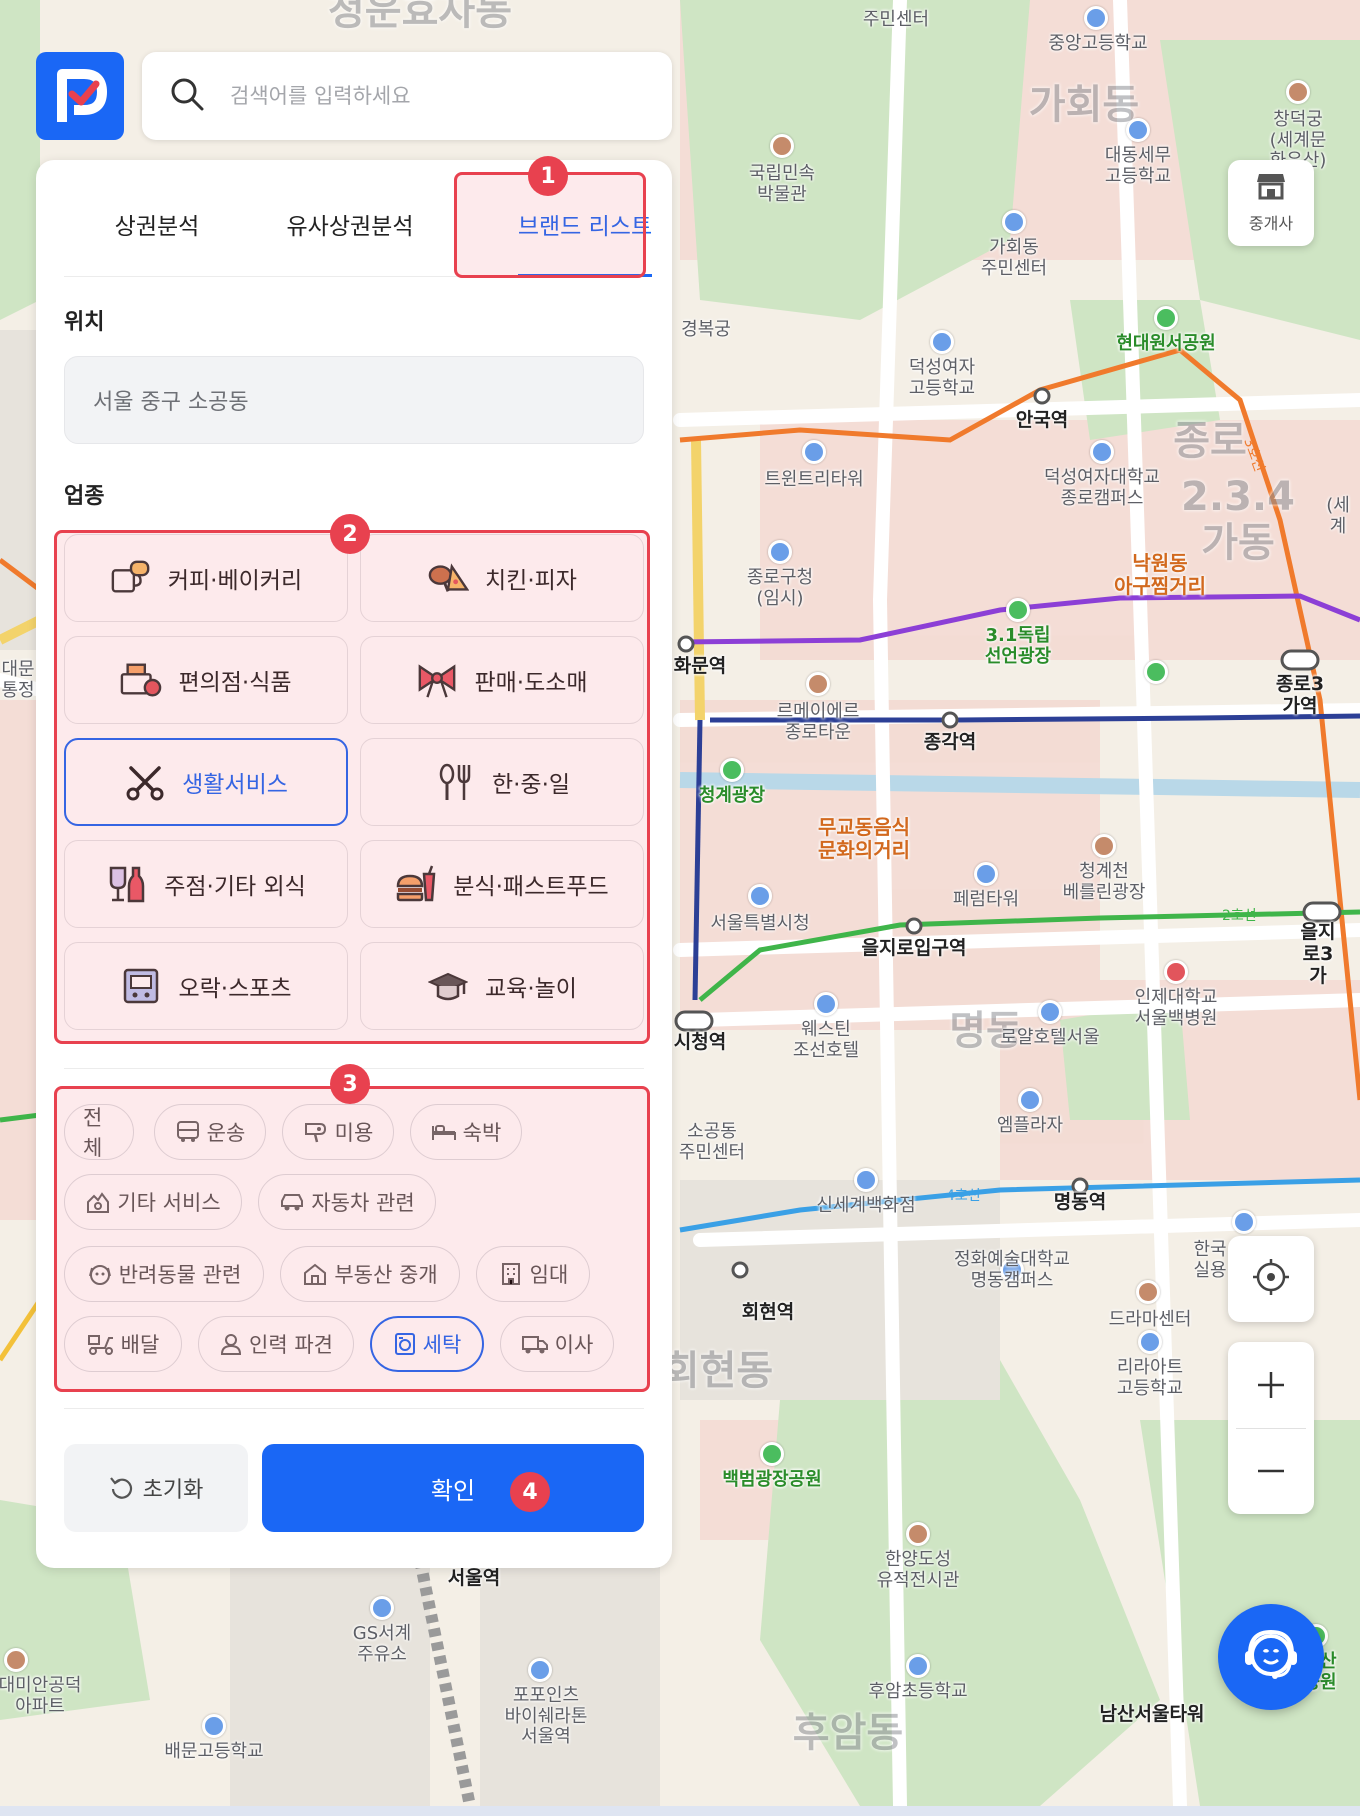 The image size is (1360, 1816). I want to click on map-label-station: 안국역, so click(1042, 420).